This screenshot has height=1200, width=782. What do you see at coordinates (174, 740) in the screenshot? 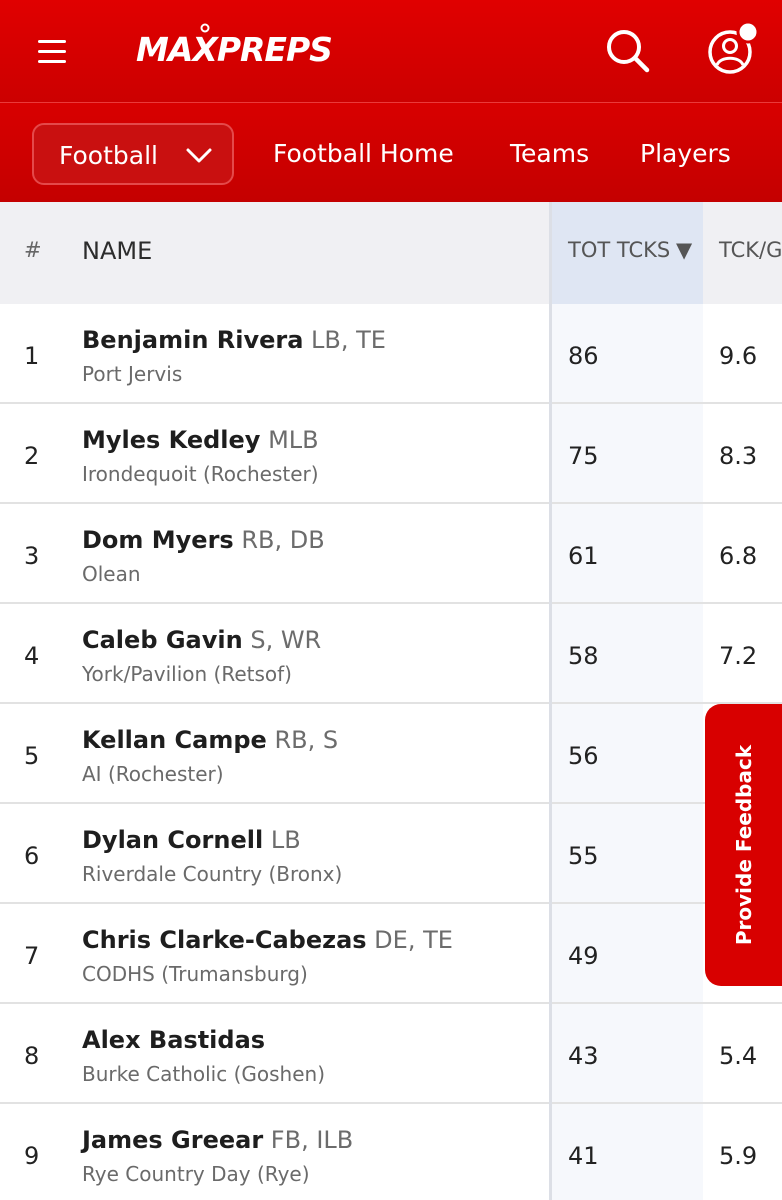
I see `player-name: Kellan Campe` at bounding box center [174, 740].